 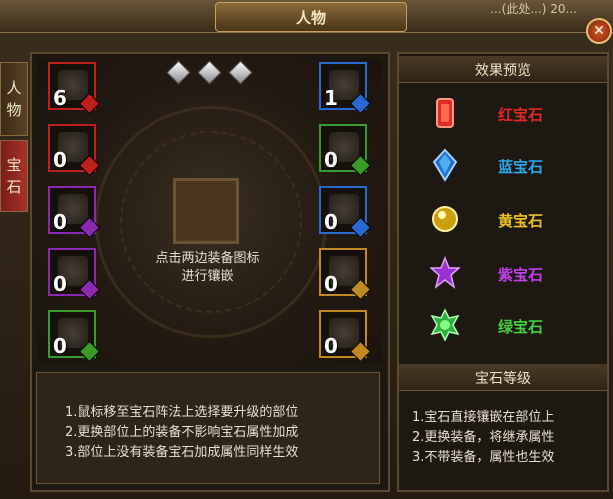 I want to click on tab-gem-label-top: 宝, so click(x=14, y=165).